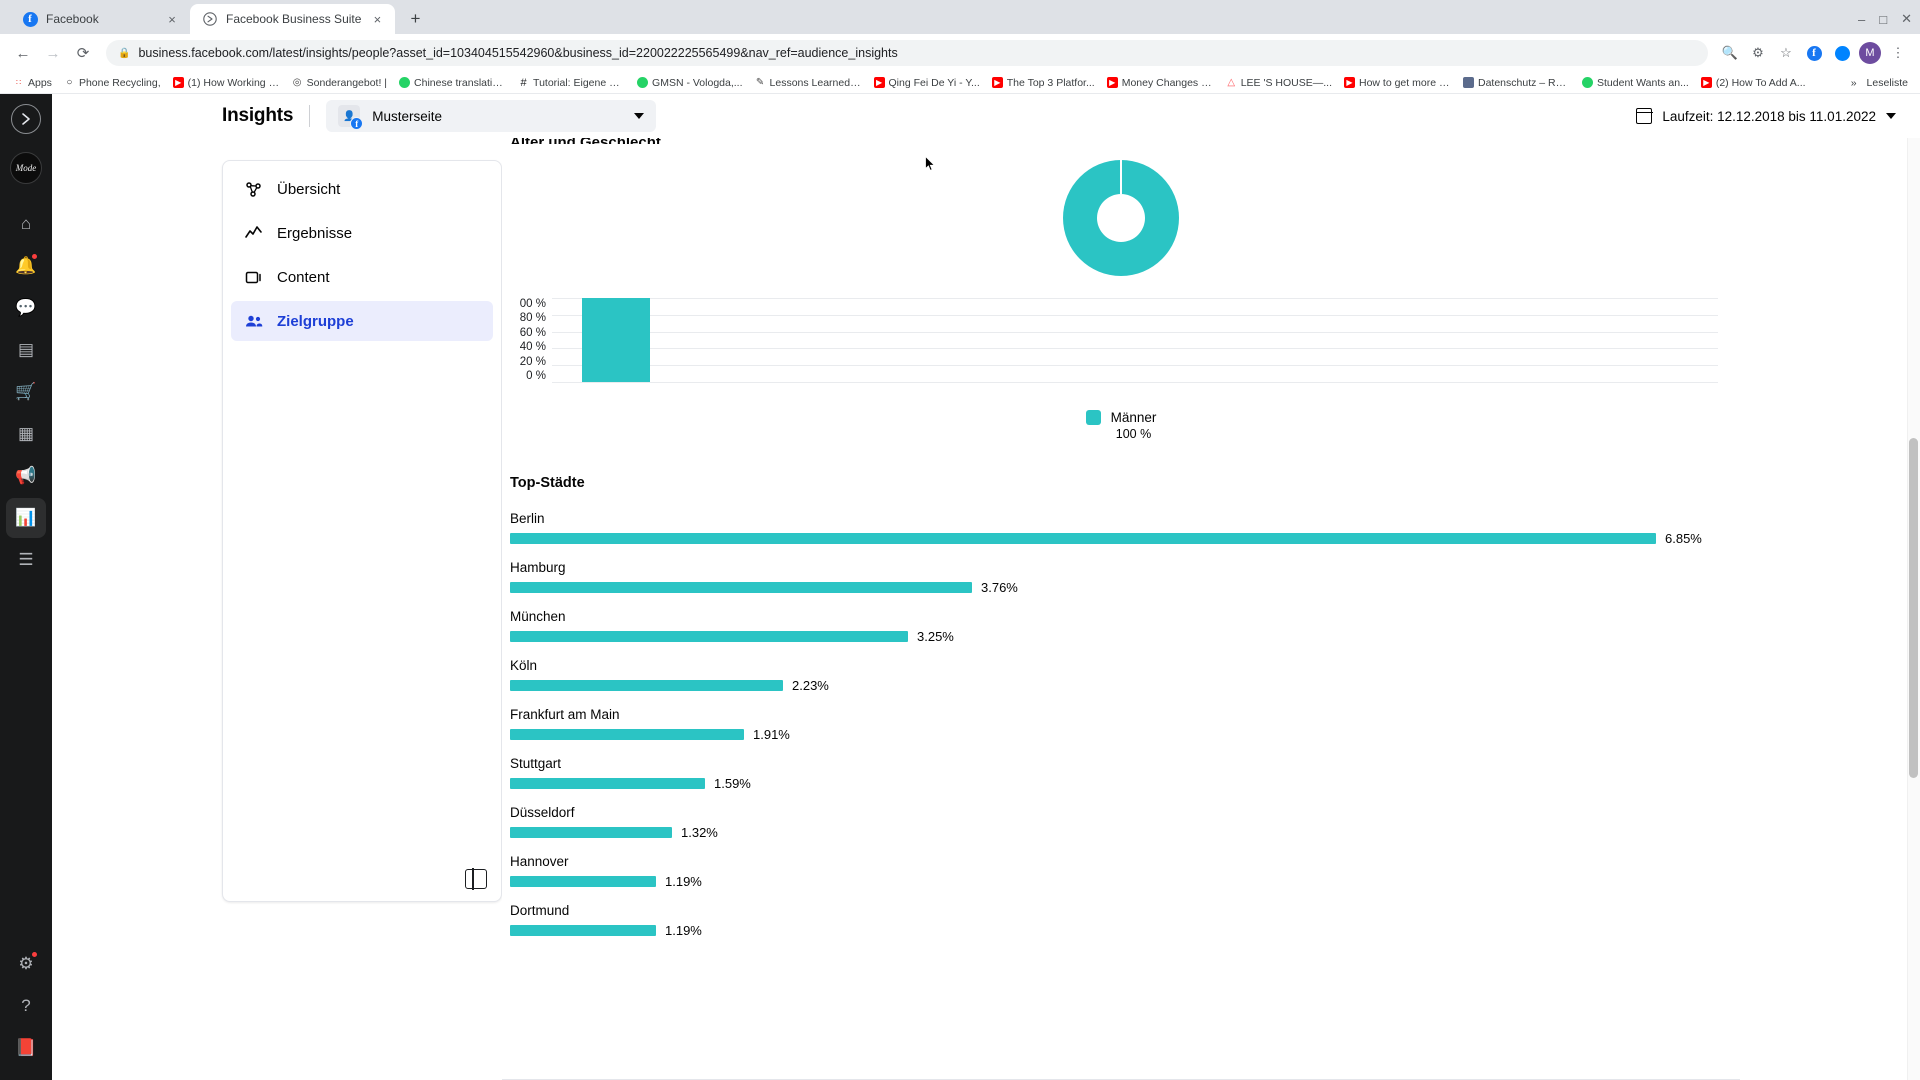 This screenshot has height=1080, width=1920. Describe the element at coordinates (362, 189) in the screenshot. I see `sidebar-item-bersicht: Übersicht` at that location.